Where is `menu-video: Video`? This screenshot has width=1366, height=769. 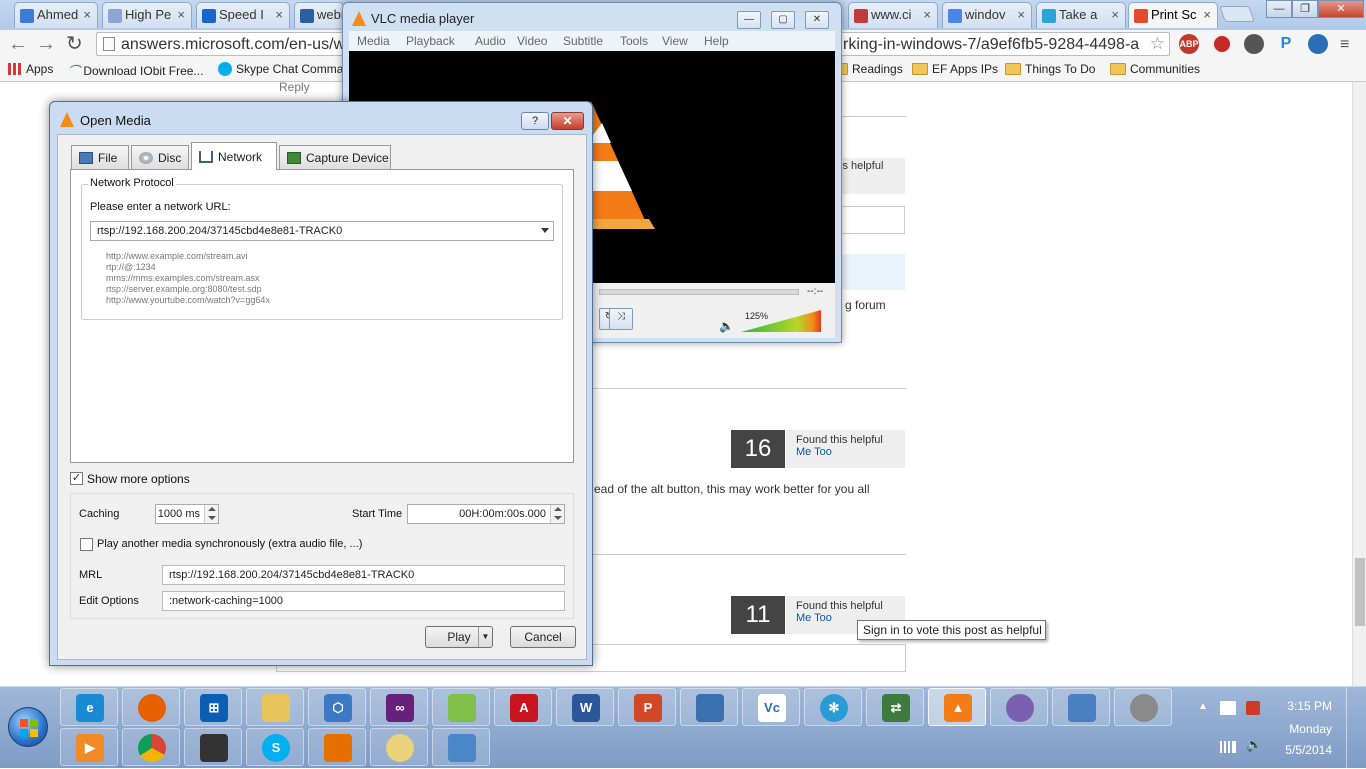
menu-video: Video is located at coordinates (532, 41).